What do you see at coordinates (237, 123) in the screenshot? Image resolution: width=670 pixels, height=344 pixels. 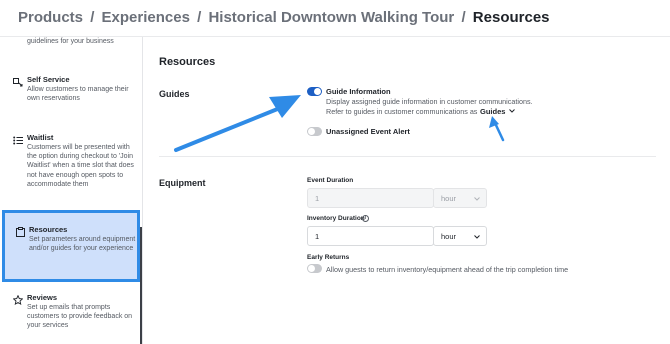 I see `arrow-to-toggle` at bounding box center [237, 123].